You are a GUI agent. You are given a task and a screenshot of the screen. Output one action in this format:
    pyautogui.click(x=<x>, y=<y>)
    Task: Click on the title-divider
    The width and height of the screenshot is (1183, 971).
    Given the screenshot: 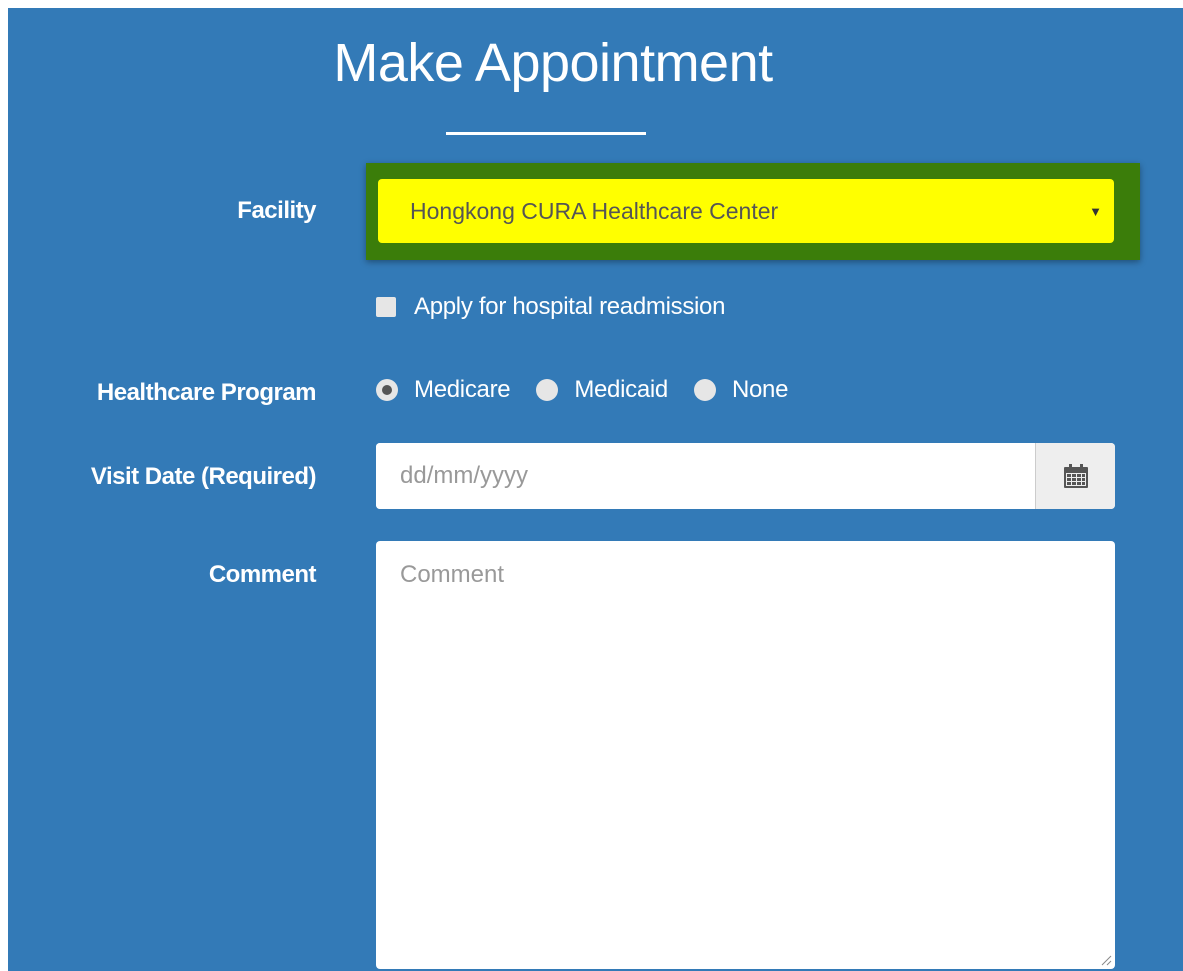 What is the action you would take?
    pyautogui.click(x=546, y=133)
    